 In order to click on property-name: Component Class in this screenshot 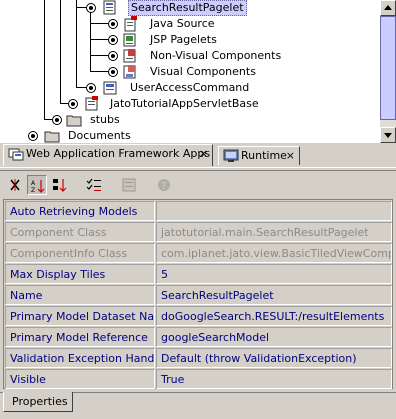, I will do `click(80, 232)`.